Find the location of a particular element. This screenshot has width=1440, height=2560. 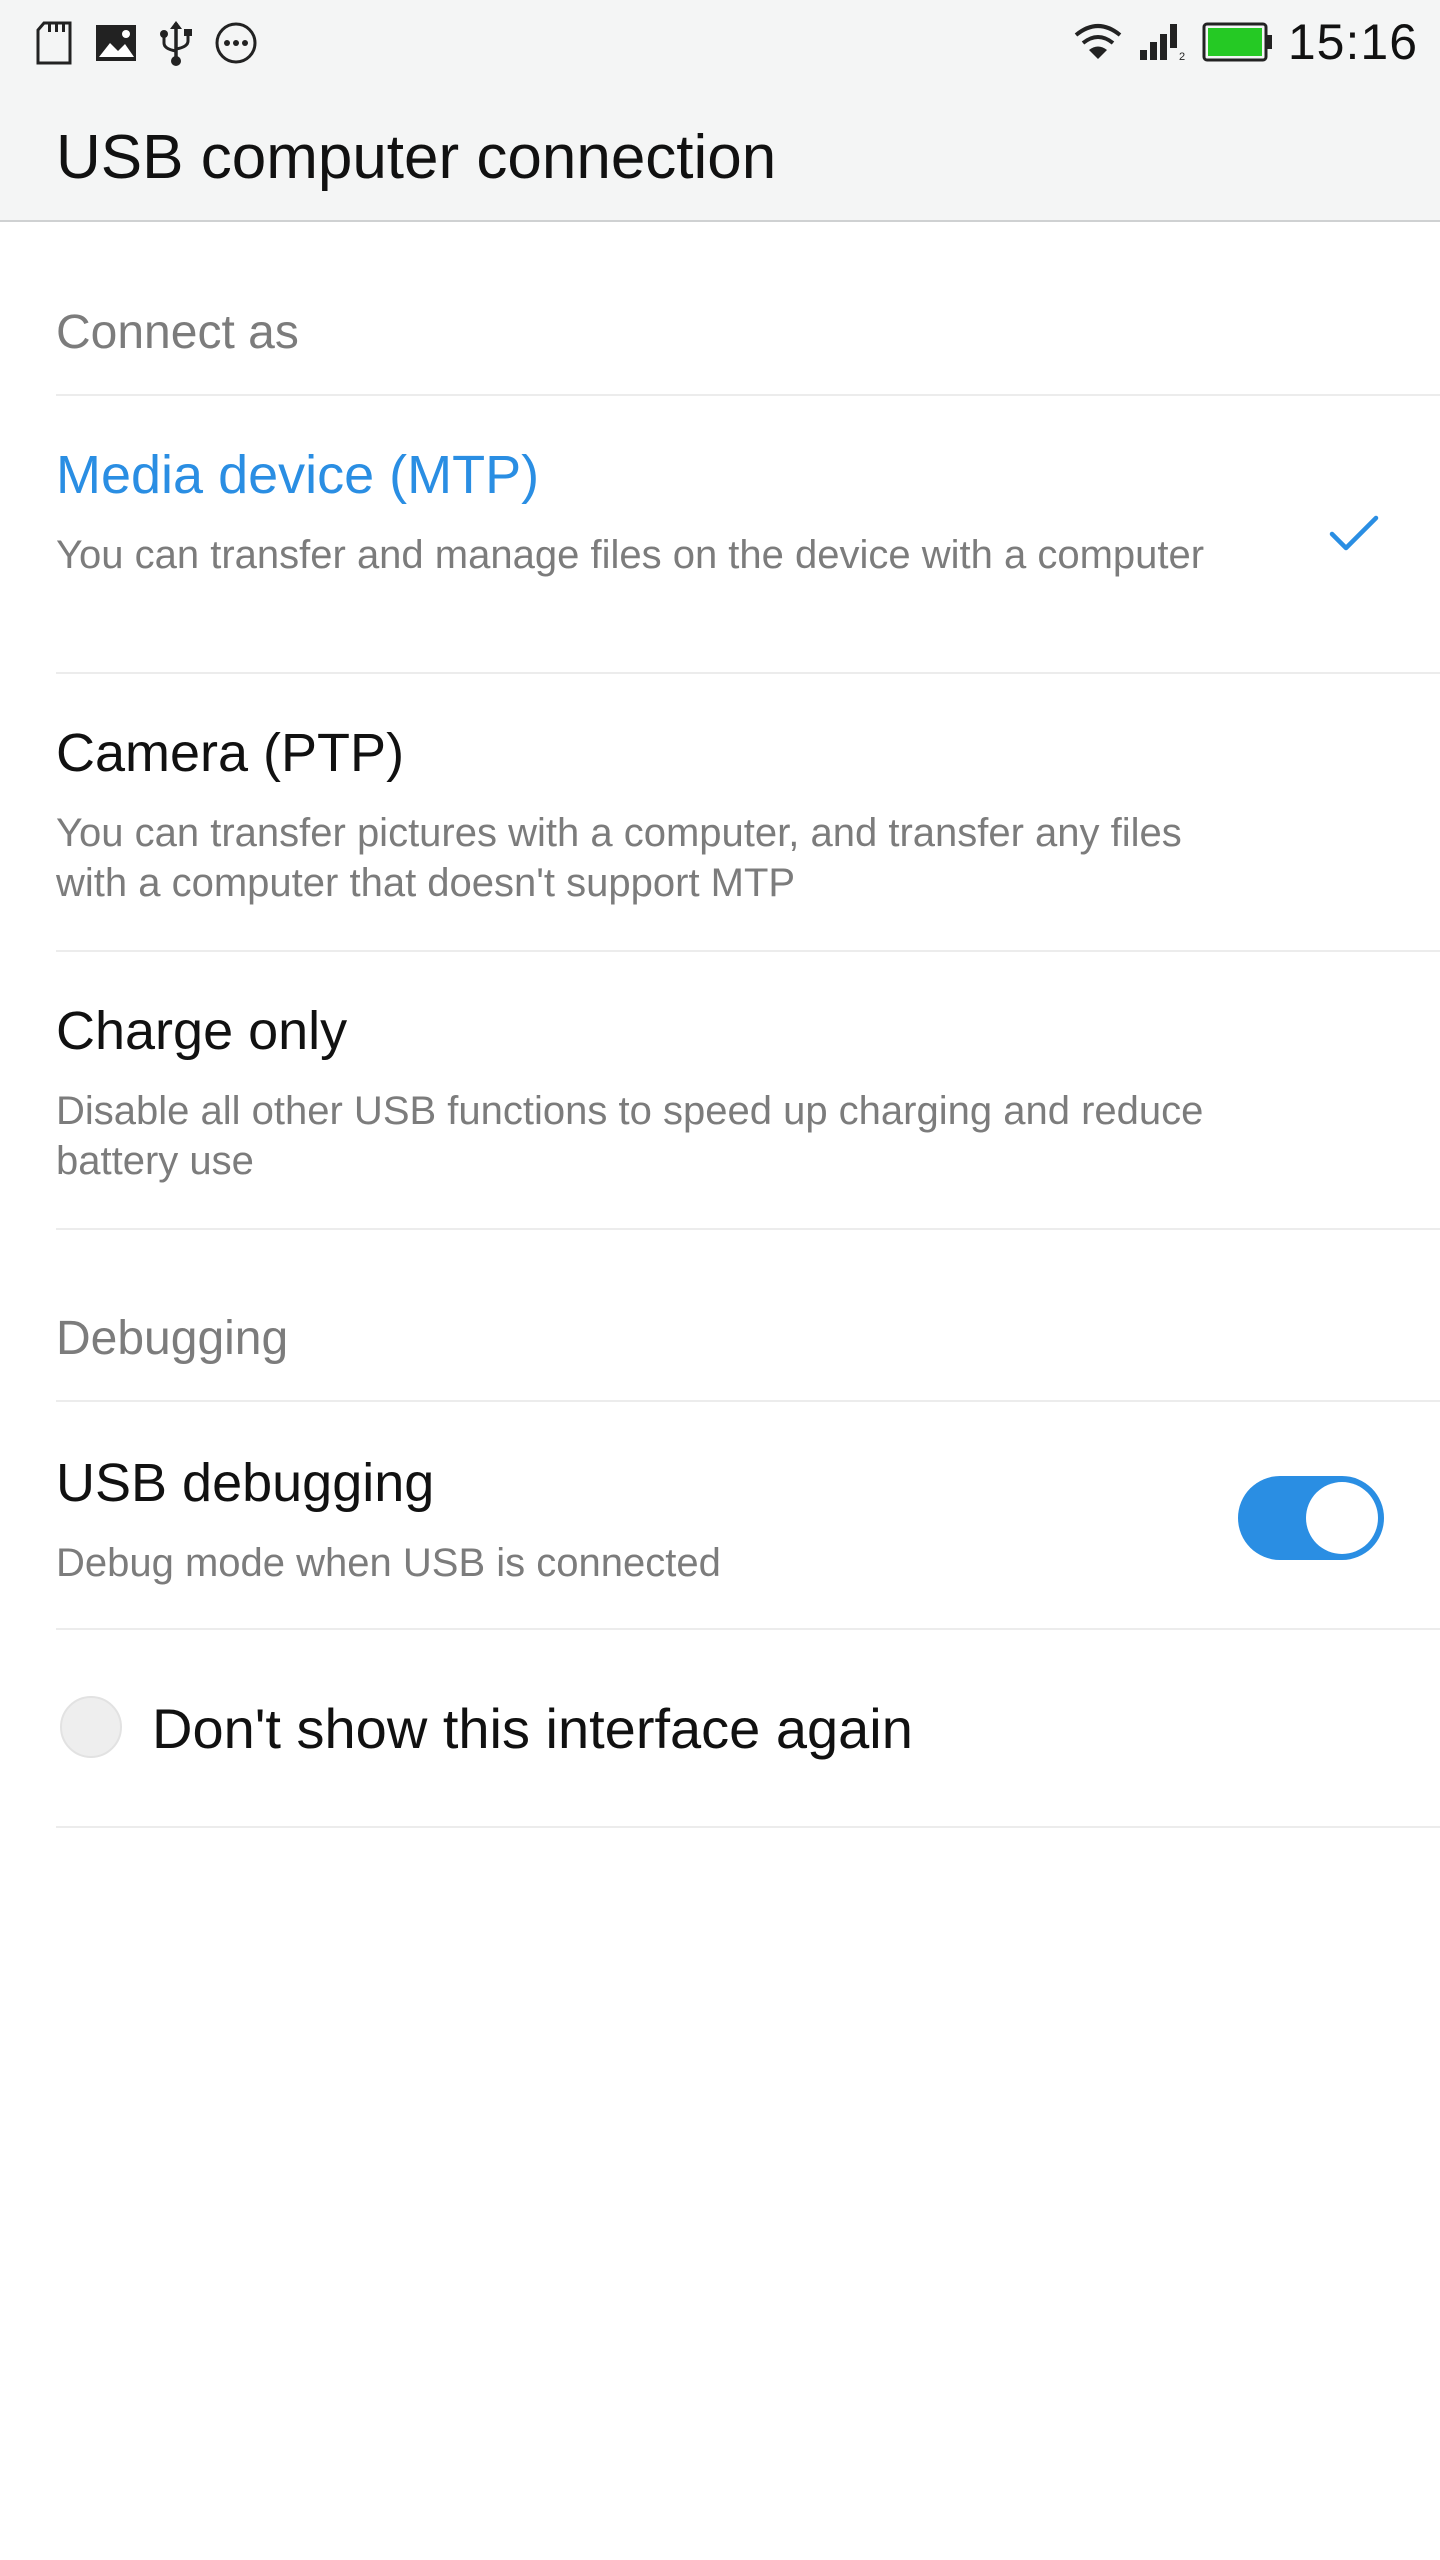

option-title: Charge only is located at coordinates (202, 1031).